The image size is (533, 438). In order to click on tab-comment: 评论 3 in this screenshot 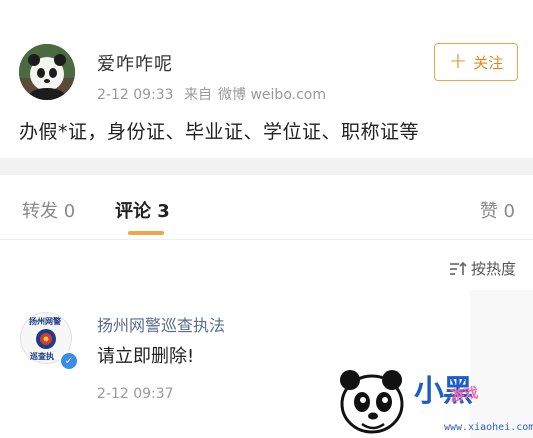, I will do `click(142, 210)`.